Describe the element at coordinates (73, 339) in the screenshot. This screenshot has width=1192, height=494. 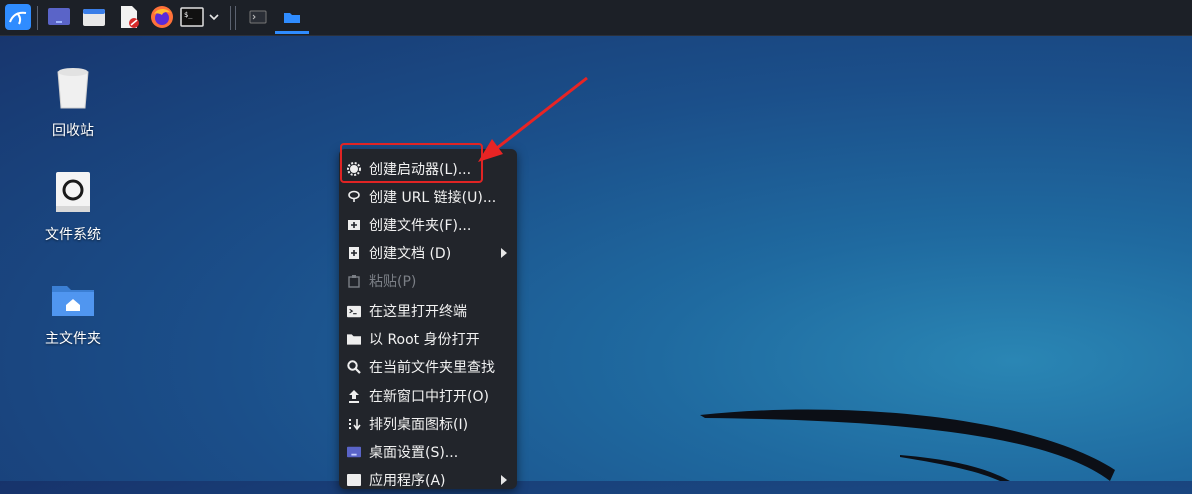
I see `desktop-icon-label: 主文件夹` at that location.